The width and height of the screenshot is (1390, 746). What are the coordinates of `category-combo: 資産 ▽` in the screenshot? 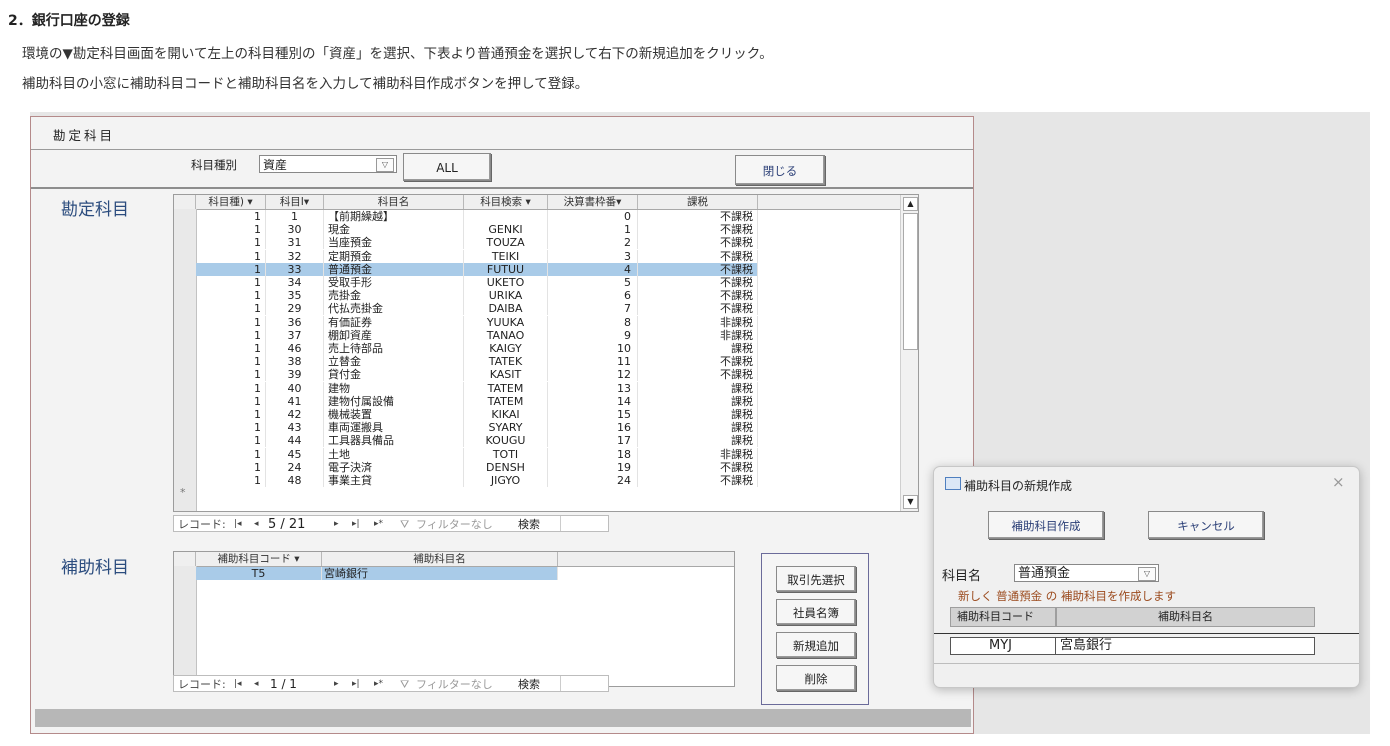 It's located at (328, 164).